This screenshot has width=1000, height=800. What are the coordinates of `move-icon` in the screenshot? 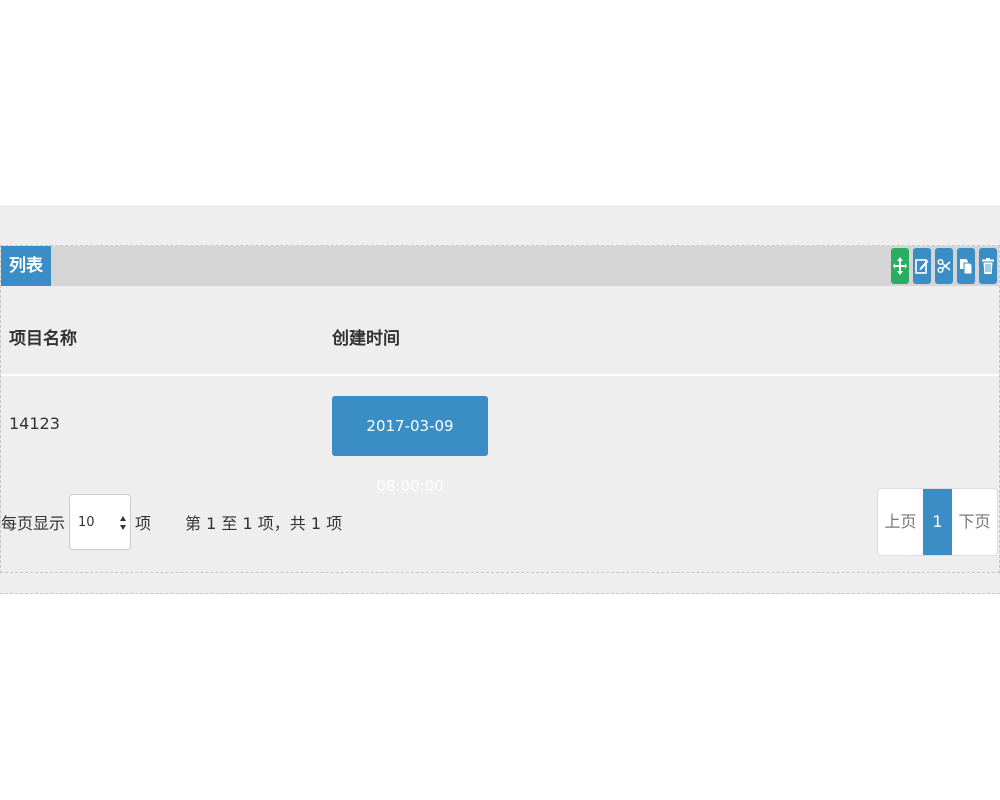 It's located at (900, 266).